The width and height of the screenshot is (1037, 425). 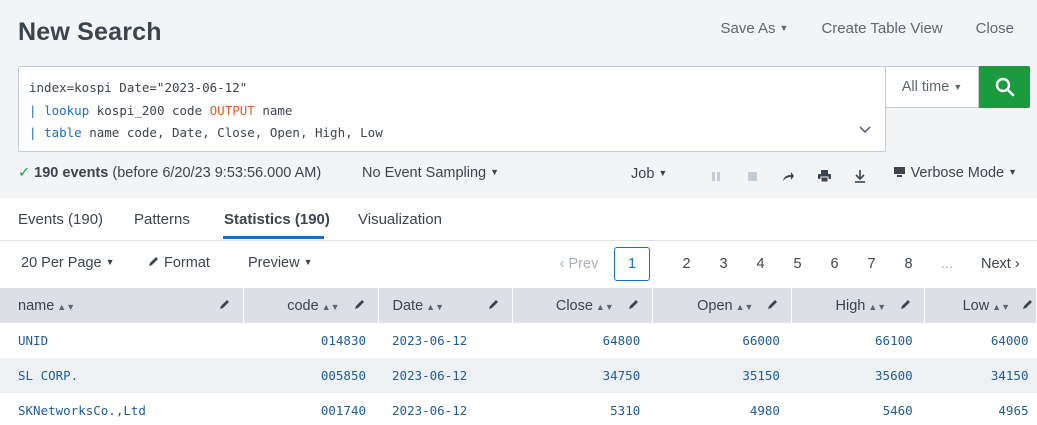 I want to click on time-range-picker: All time ▼, so click(x=932, y=87).